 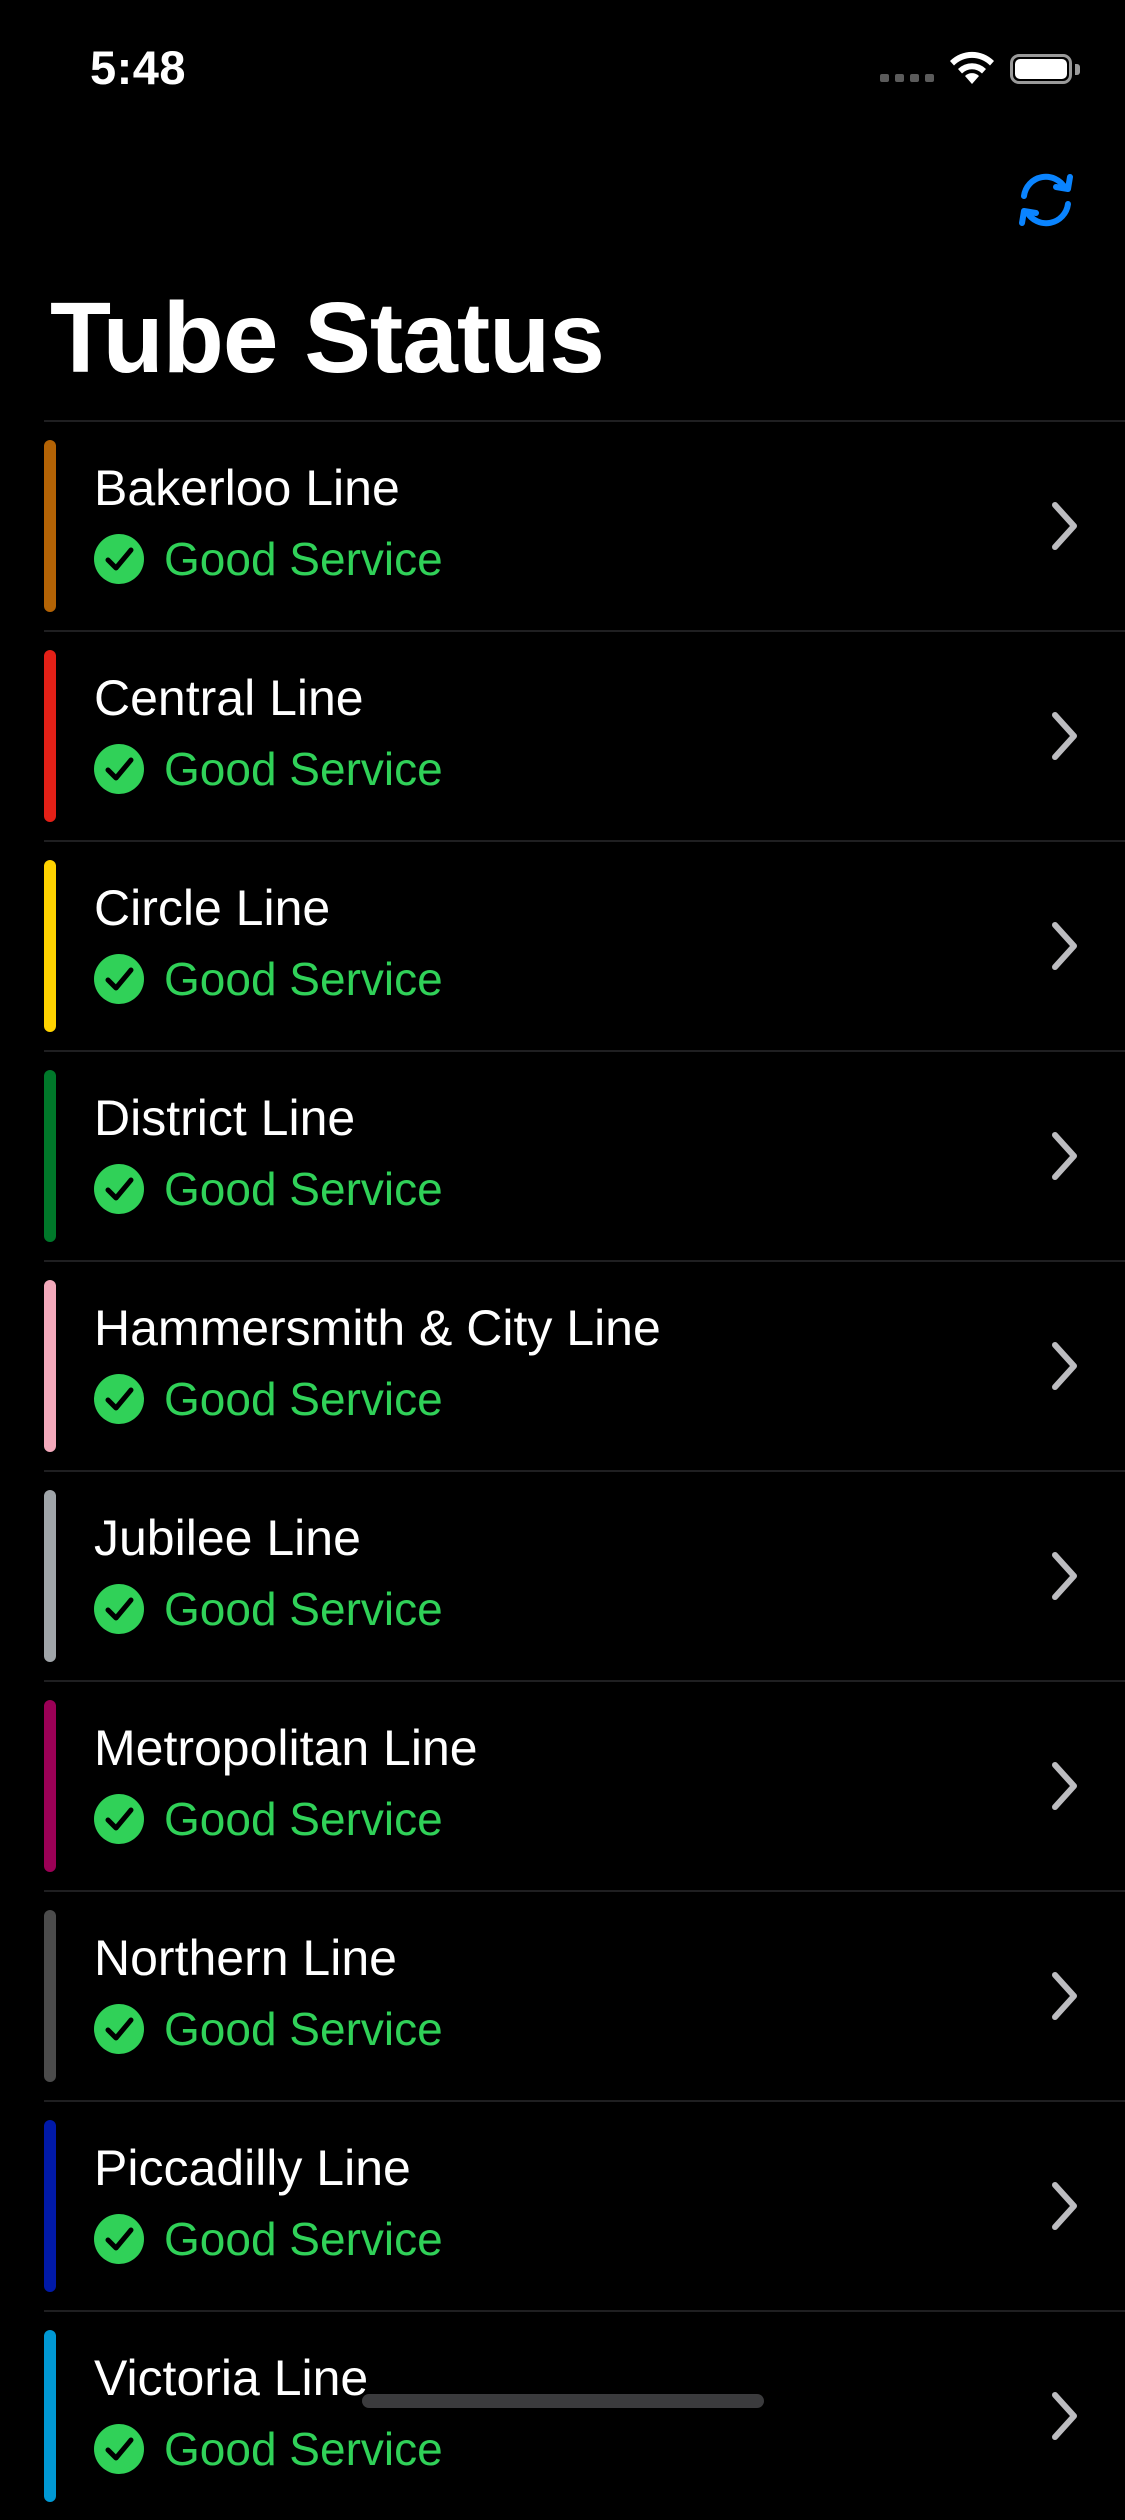 What do you see at coordinates (252, 2168) in the screenshot?
I see `line-name: Piccadilly Line` at bounding box center [252, 2168].